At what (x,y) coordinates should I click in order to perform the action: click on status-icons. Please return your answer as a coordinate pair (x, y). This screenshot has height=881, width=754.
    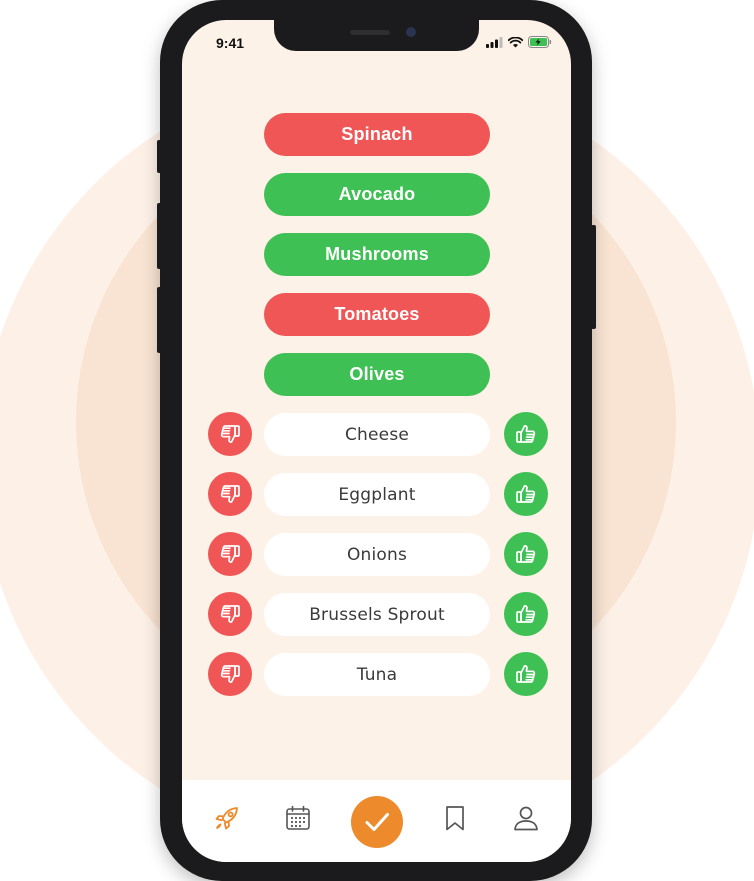
    Looking at the image, I should click on (519, 42).